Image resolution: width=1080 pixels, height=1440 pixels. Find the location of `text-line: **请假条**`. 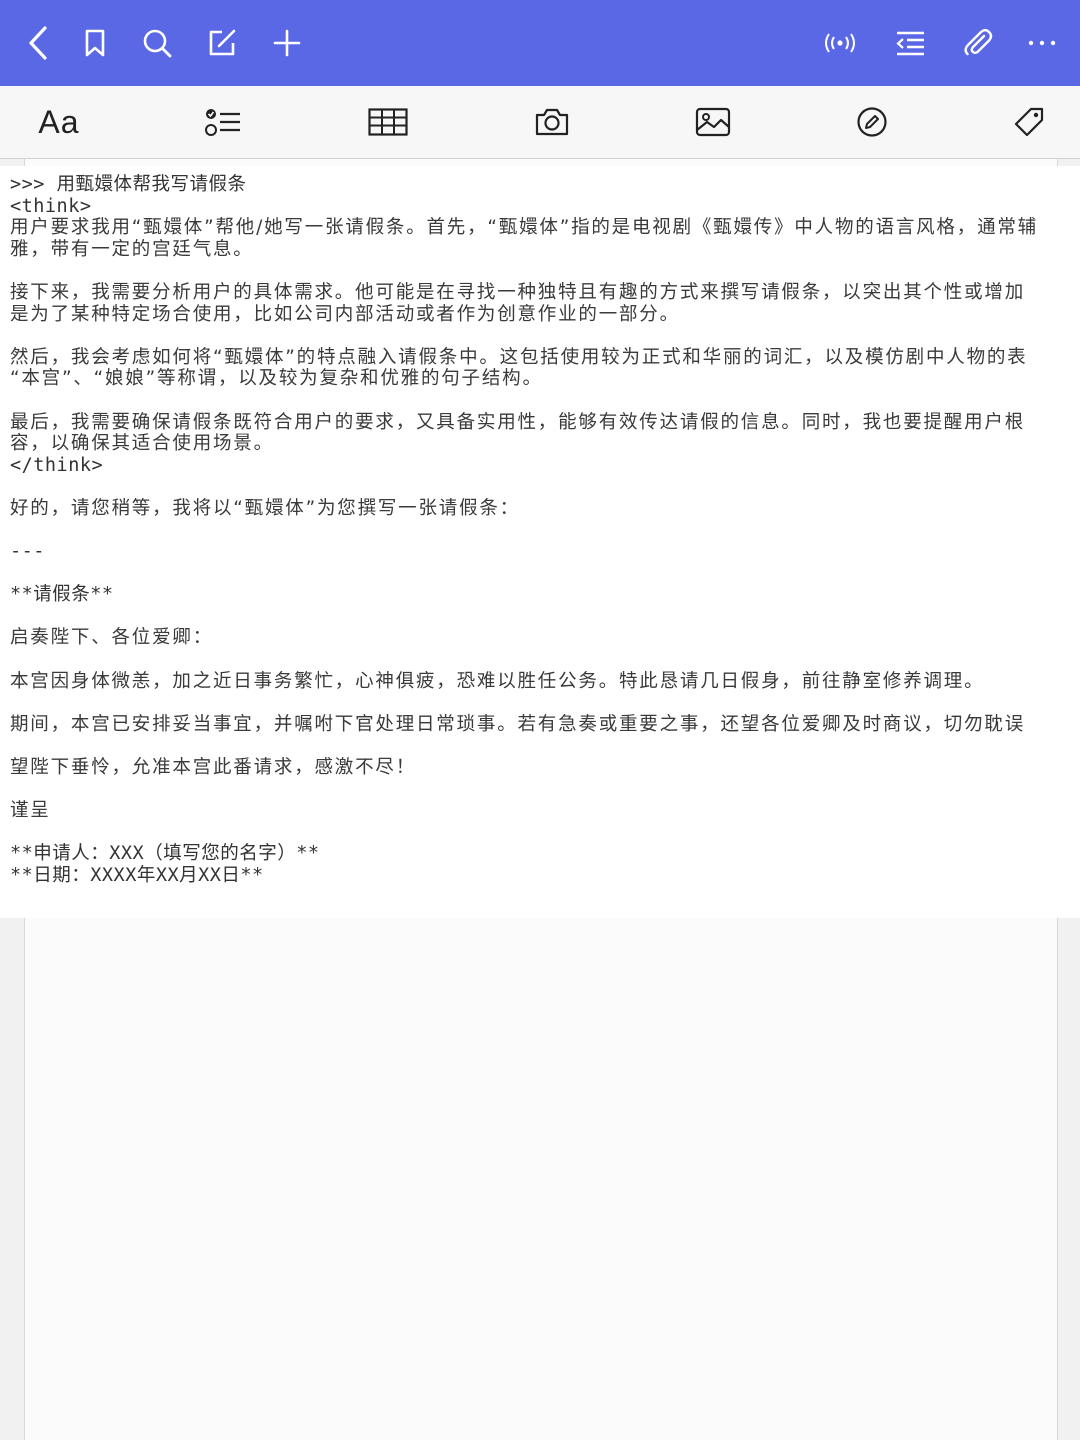

text-line: **请假条** is located at coordinates (62, 595).